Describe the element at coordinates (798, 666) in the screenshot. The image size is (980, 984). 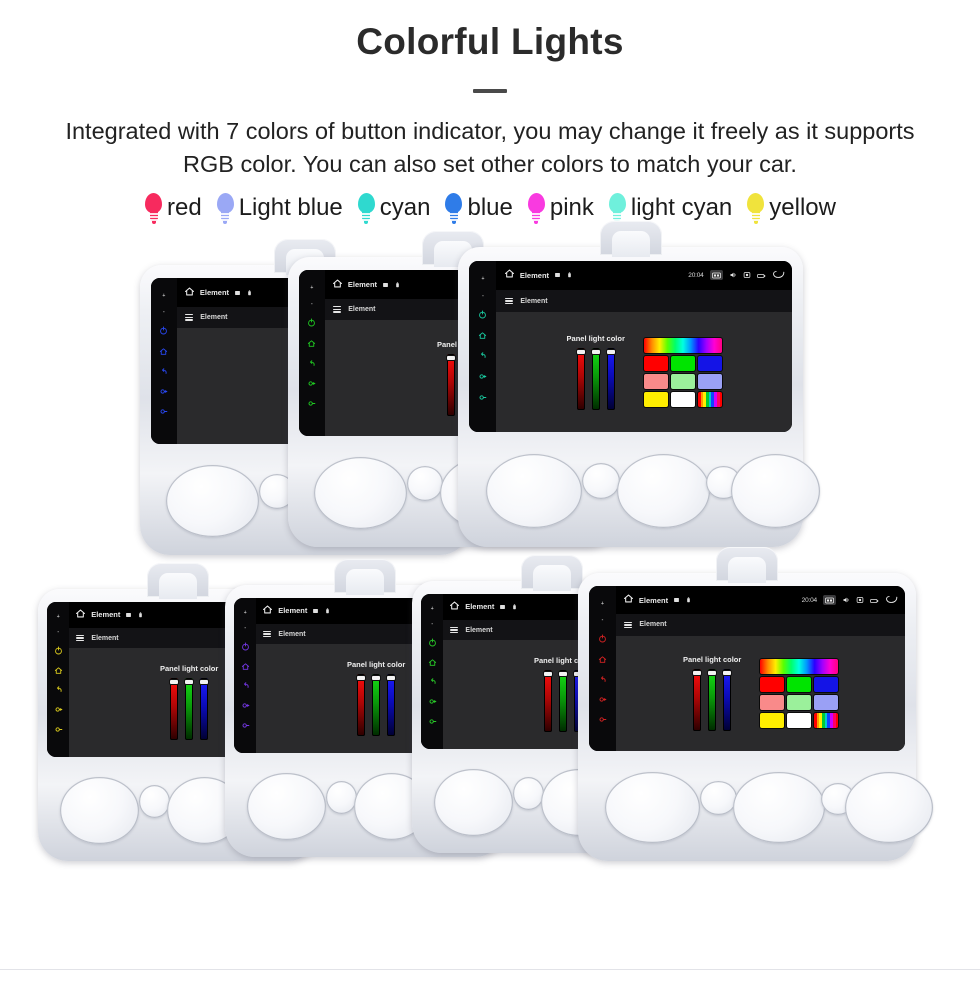
I see `hue-spectrum-swatch` at that location.